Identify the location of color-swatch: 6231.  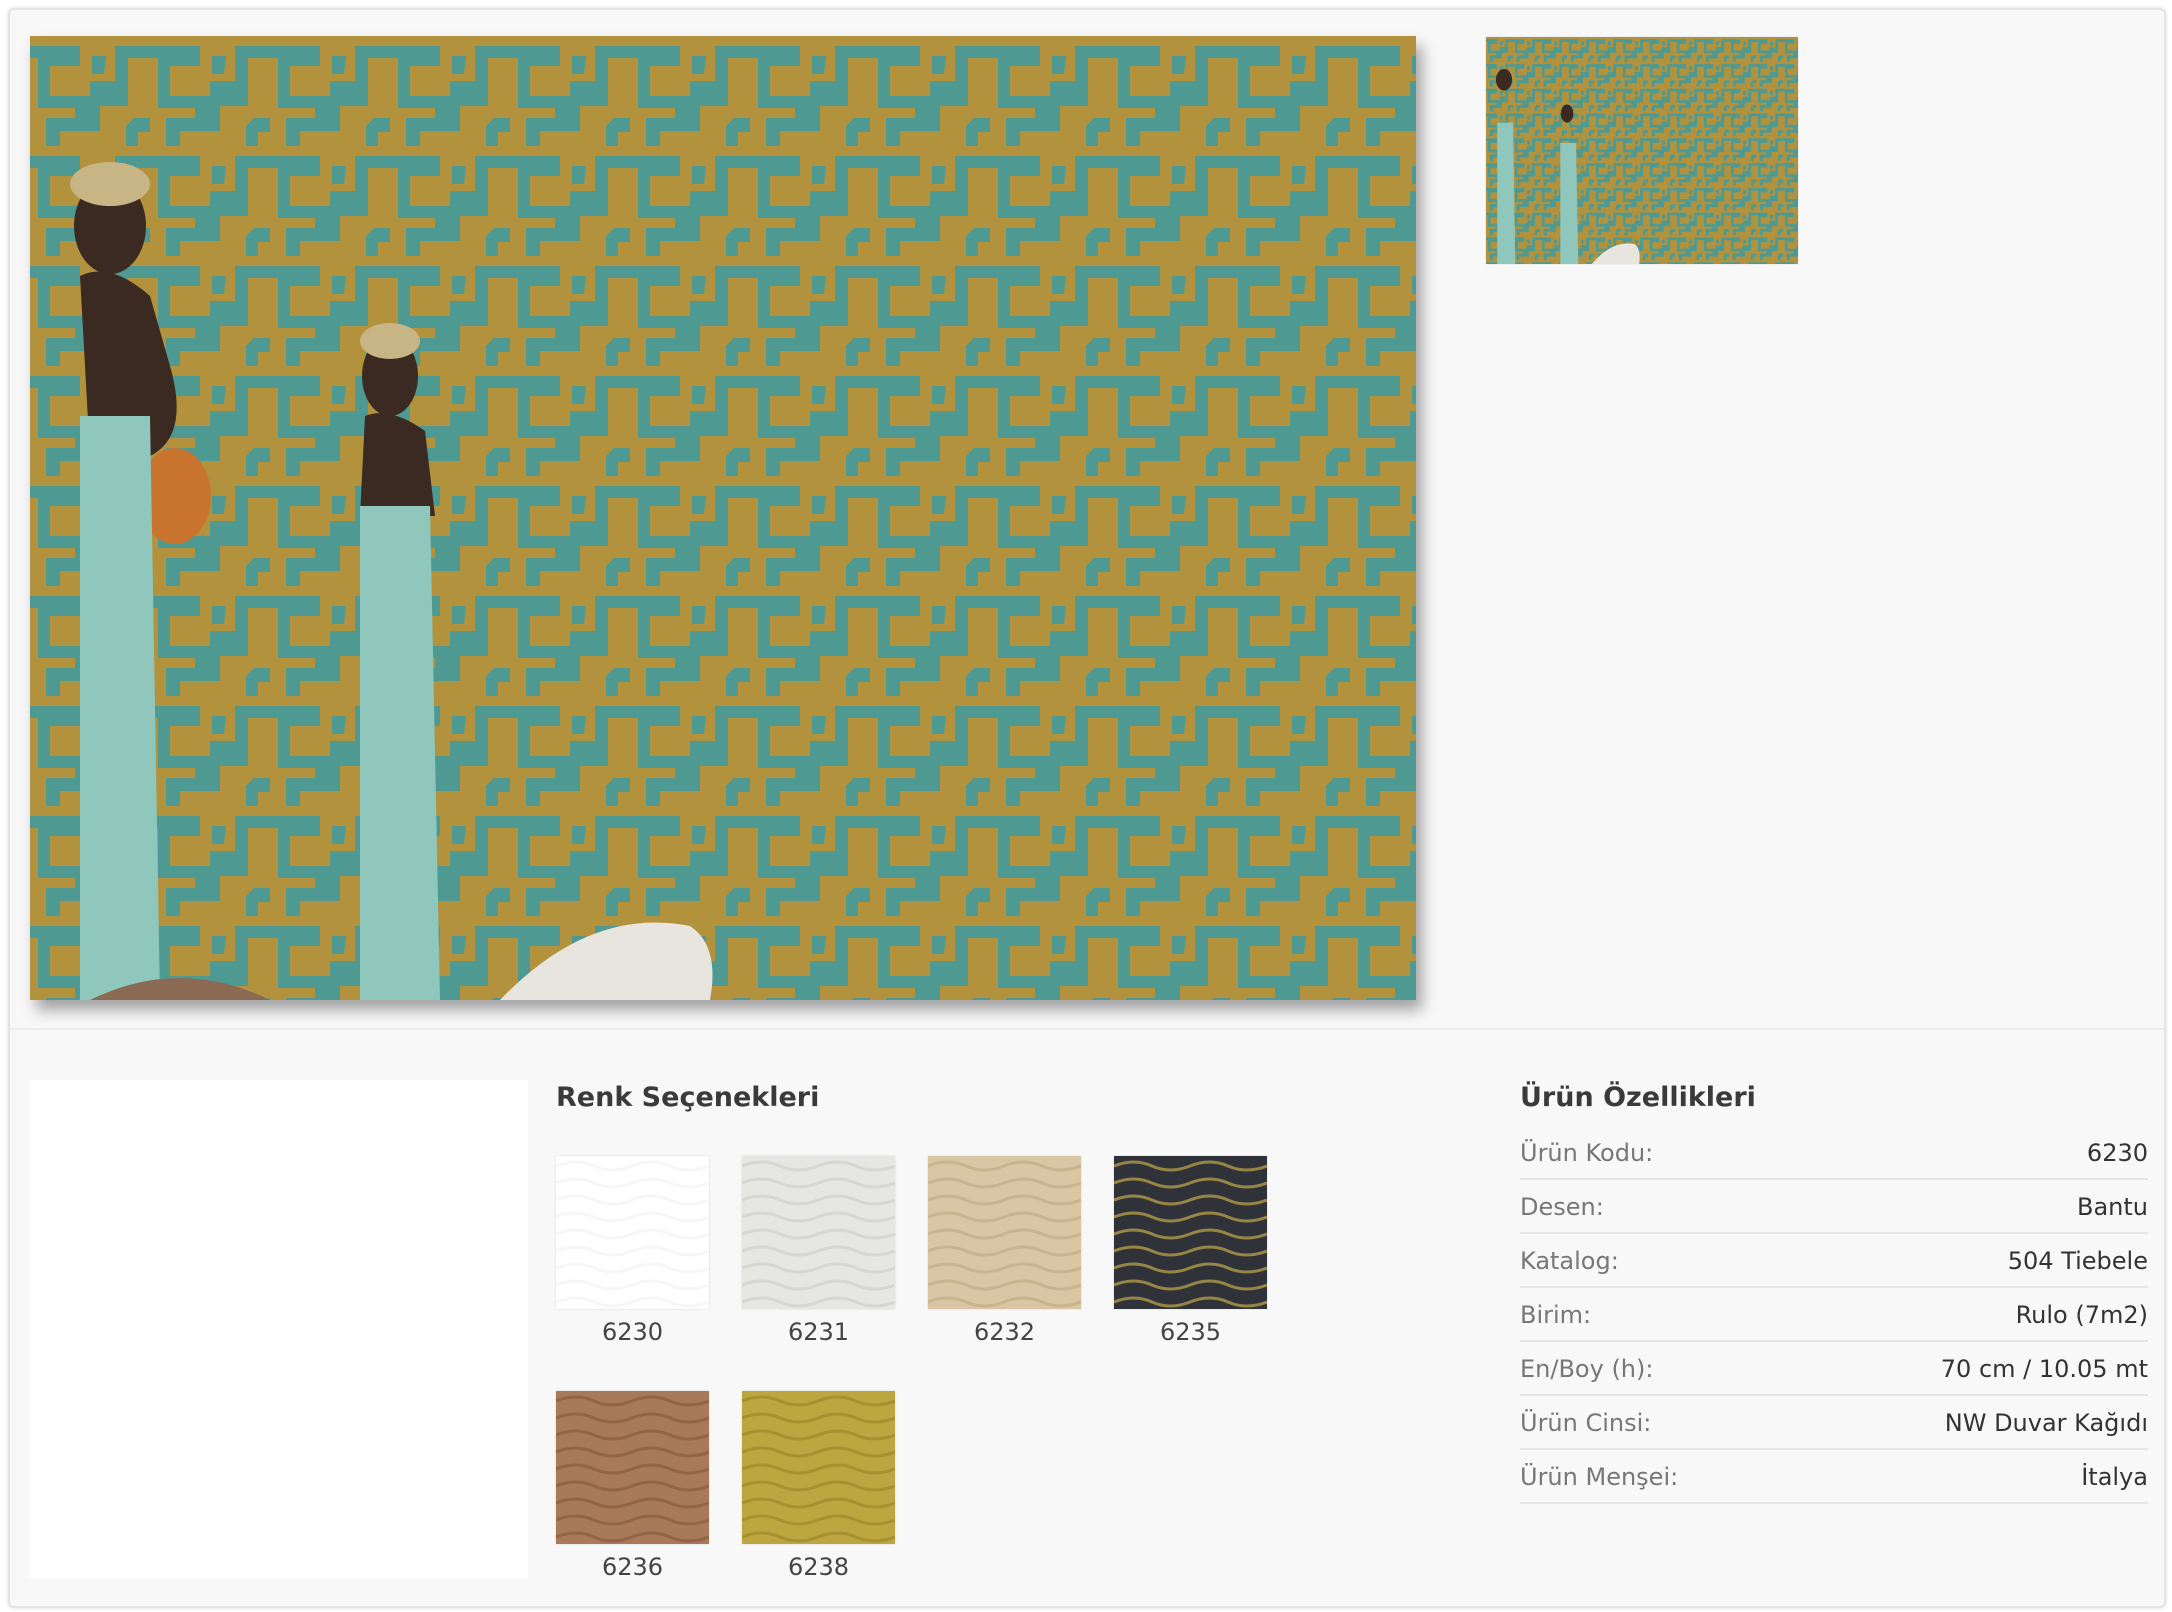
(818, 1251).